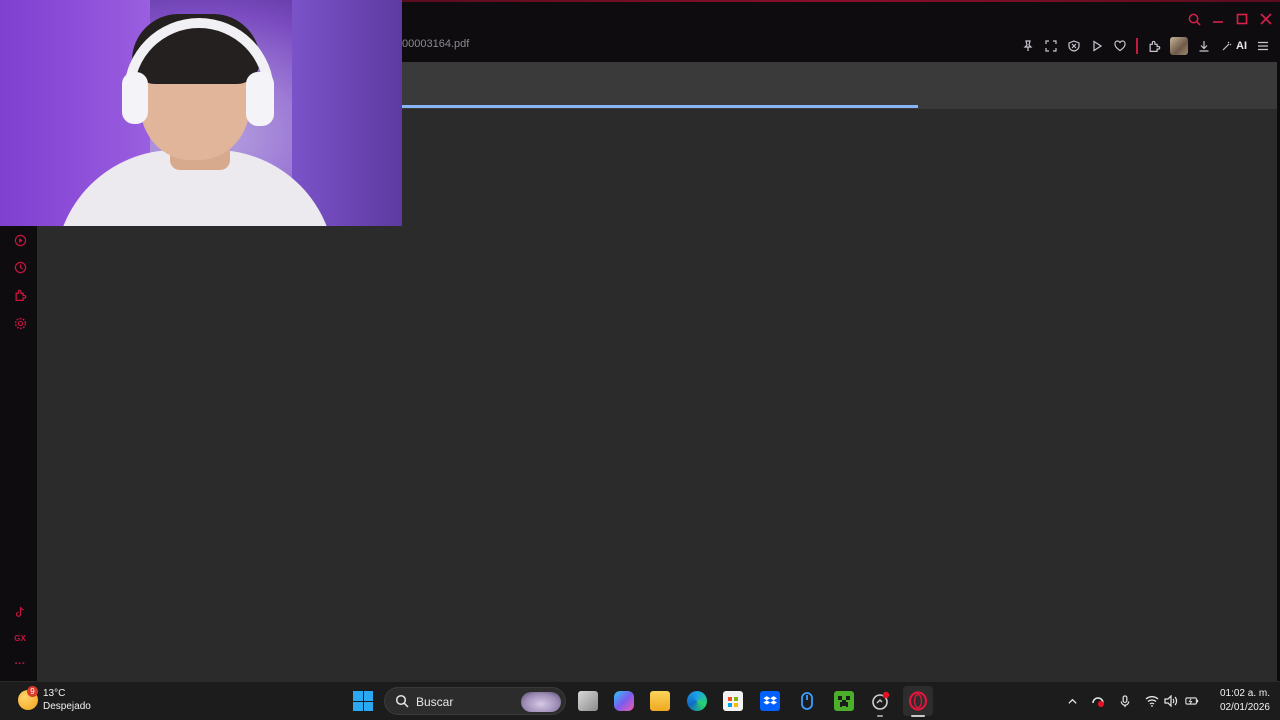 Image resolution: width=1280 pixels, height=720 pixels. What do you see at coordinates (660, 106) in the screenshot?
I see `pdf-loading-progress` at bounding box center [660, 106].